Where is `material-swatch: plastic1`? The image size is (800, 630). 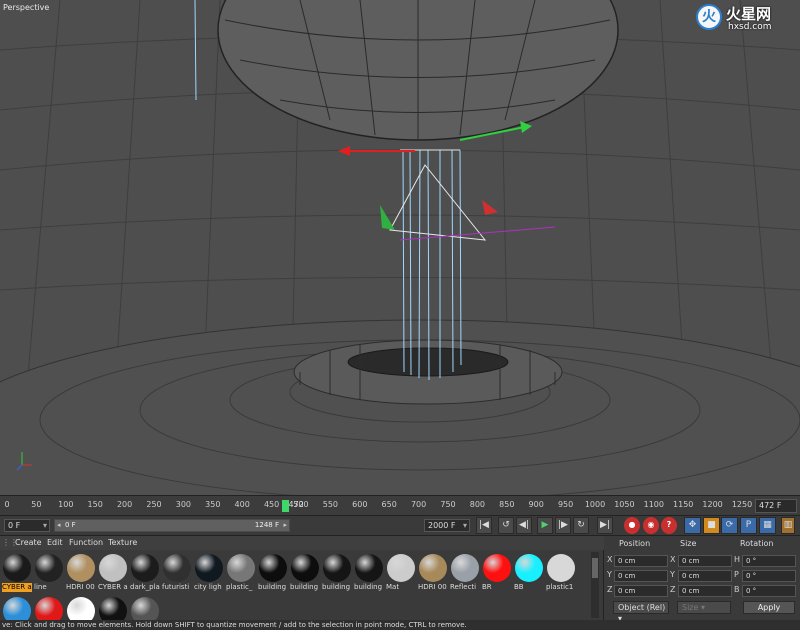 material-swatch: plastic1 is located at coordinates (561, 573).